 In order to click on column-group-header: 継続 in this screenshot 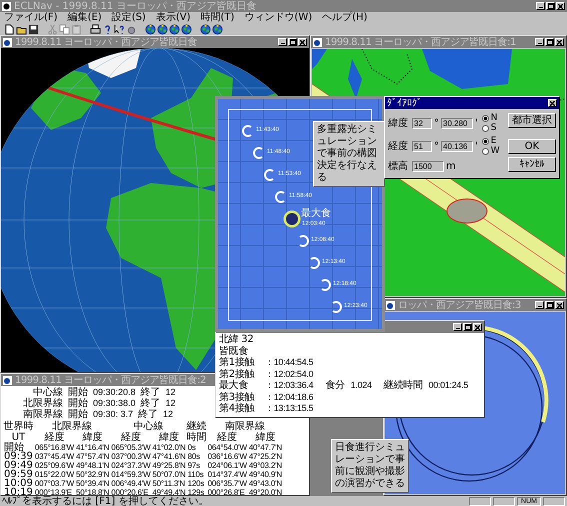, I will do `click(196, 426)`.